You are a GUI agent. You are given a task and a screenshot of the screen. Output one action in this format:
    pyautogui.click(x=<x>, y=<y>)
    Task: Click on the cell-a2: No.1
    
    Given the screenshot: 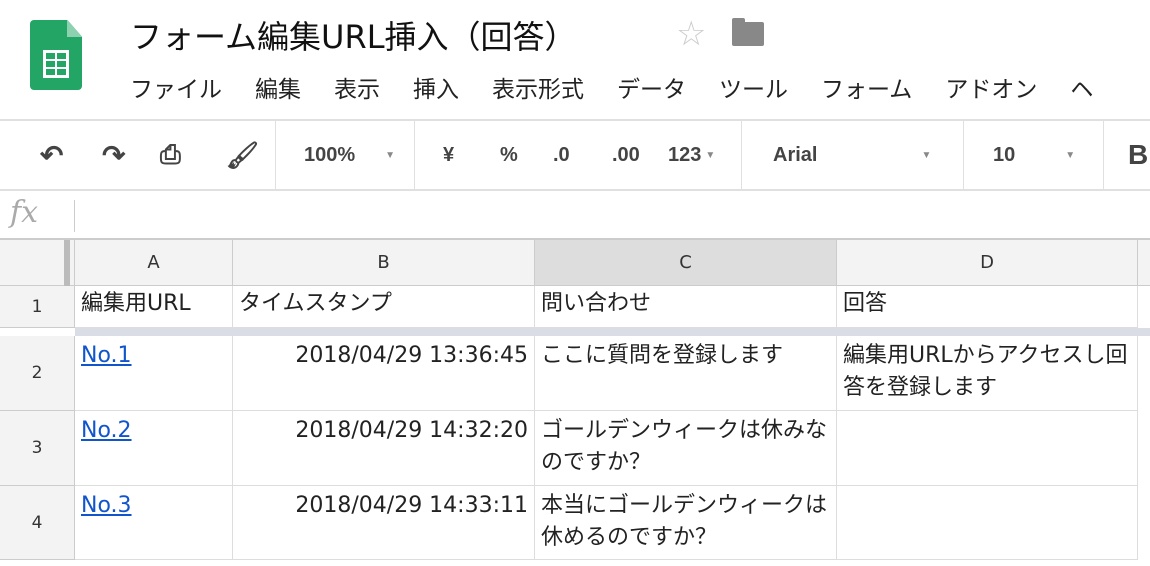 What is the action you would take?
    pyautogui.click(x=154, y=373)
    